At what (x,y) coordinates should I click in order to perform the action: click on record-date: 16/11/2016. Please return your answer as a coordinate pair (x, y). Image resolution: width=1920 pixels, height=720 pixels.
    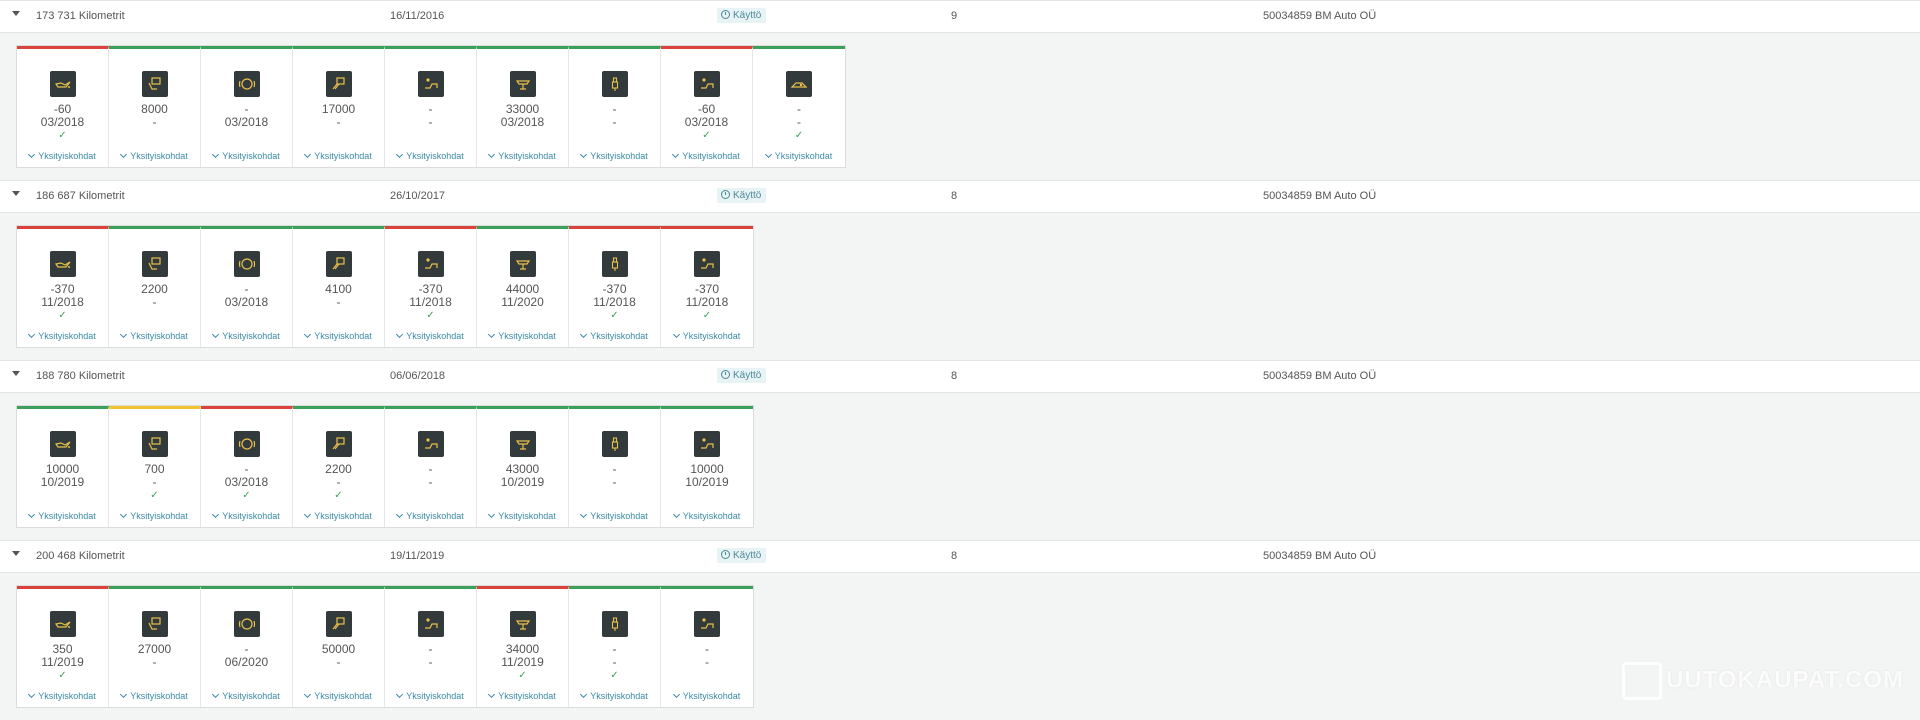
    Looking at the image, I should click on (417, 16).